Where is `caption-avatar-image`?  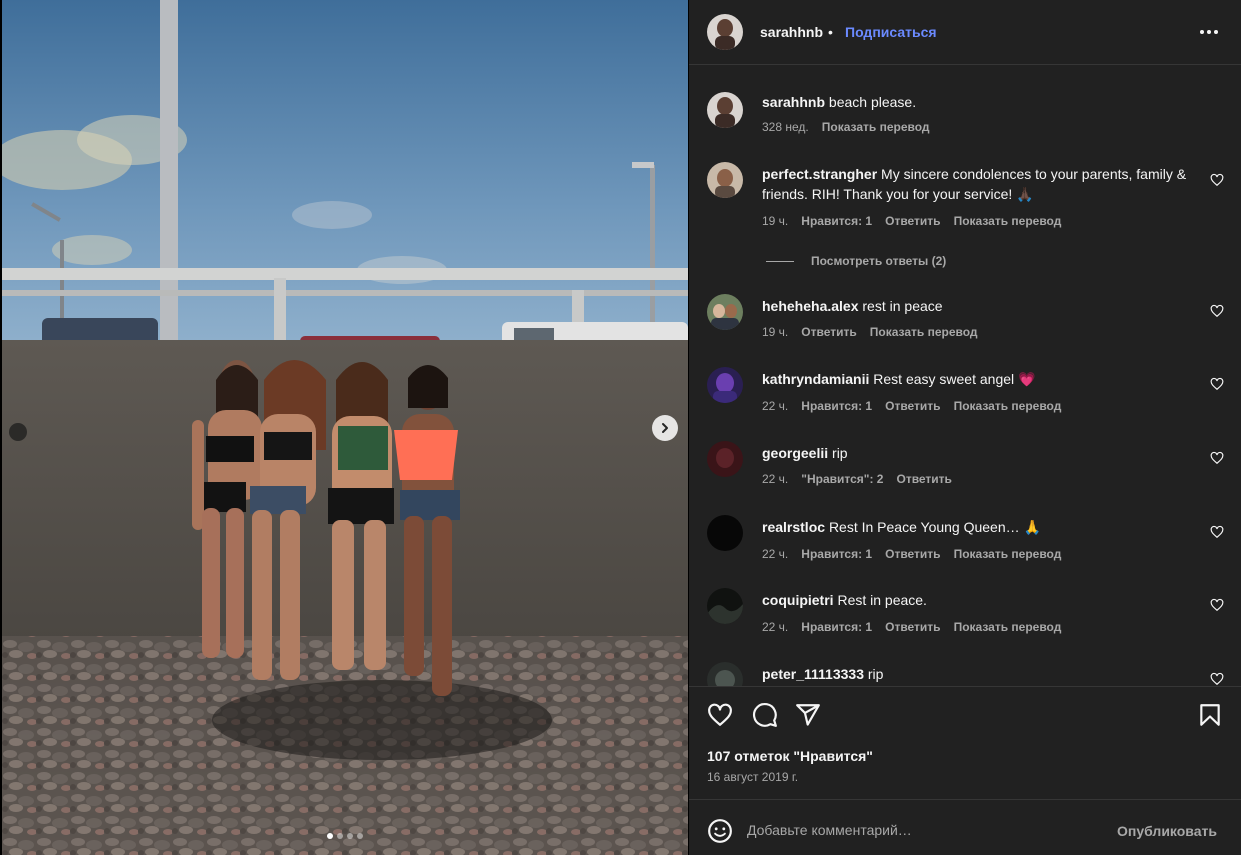 caption-avatar-image is located at coordinates (725, 110).